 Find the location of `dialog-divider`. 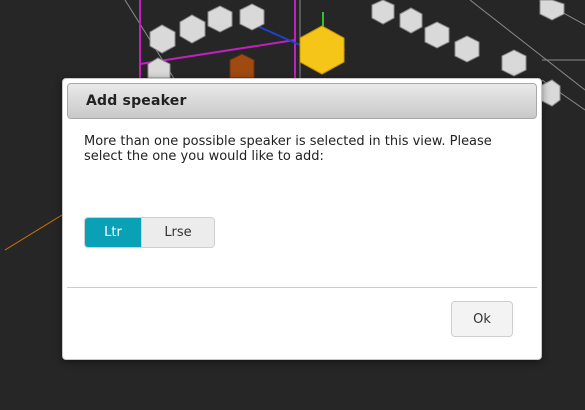

dialog-divider is located at coordinates (302, 287).